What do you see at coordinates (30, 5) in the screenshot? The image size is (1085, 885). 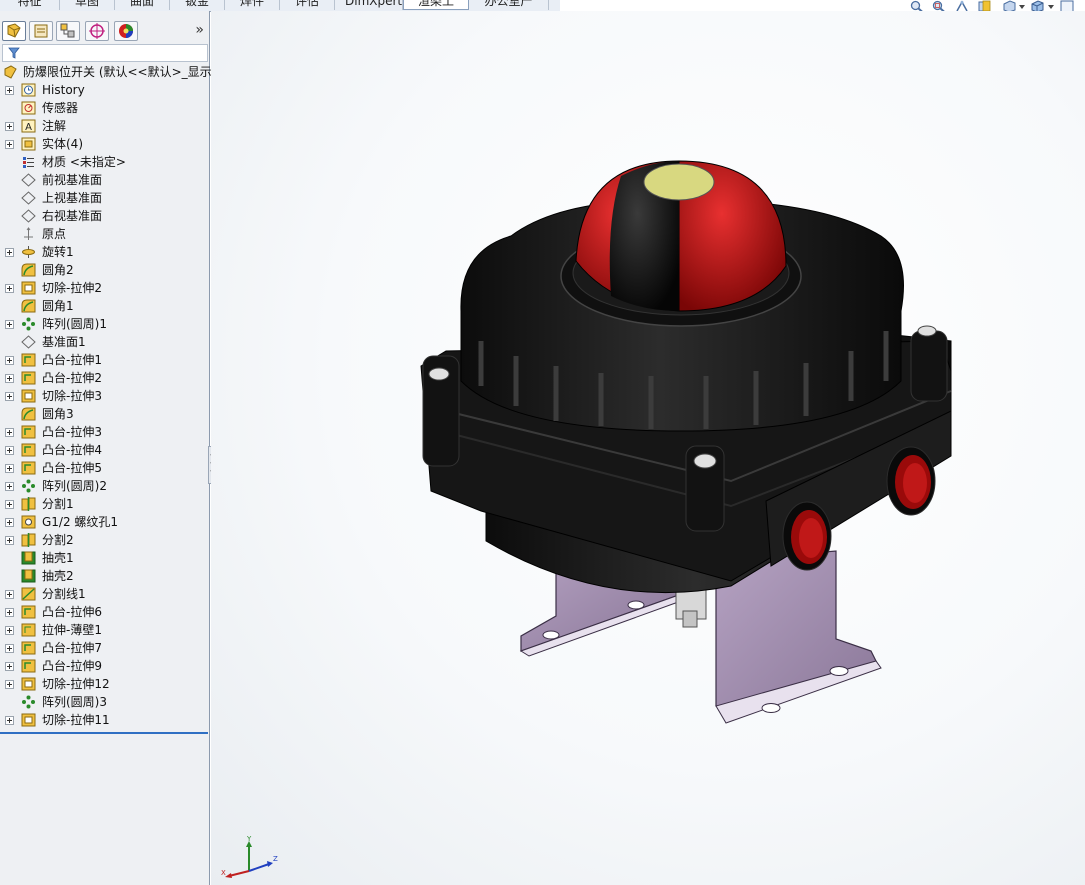 I see `tab-features: 特征` at bounding box center [30, 5].